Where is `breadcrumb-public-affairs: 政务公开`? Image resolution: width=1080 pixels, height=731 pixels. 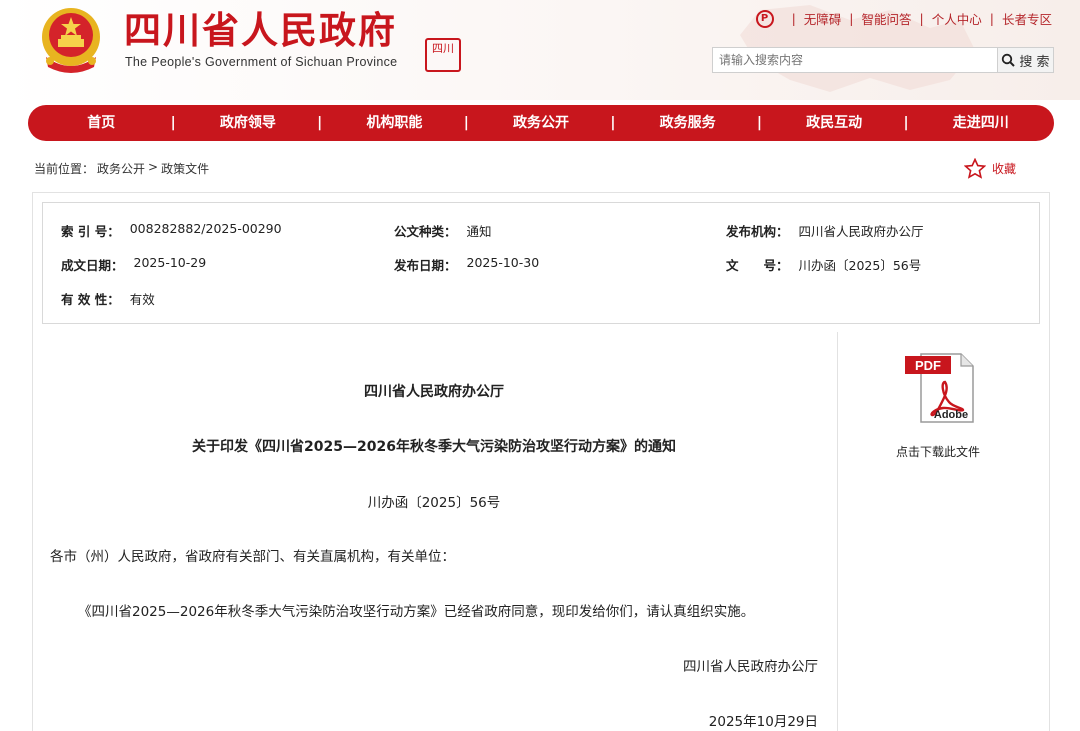 breadcrumb-public-affairs: 政务公开 is located at coordinates (121, 168).